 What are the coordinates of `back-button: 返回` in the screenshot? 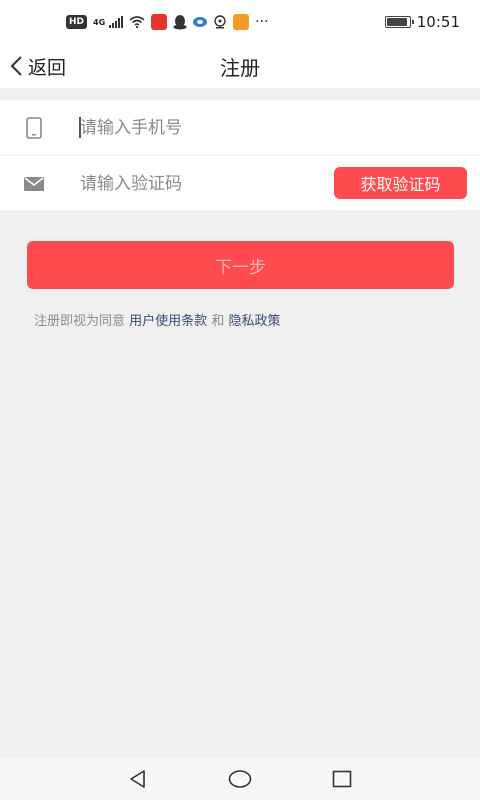 It's located at (37, 66).